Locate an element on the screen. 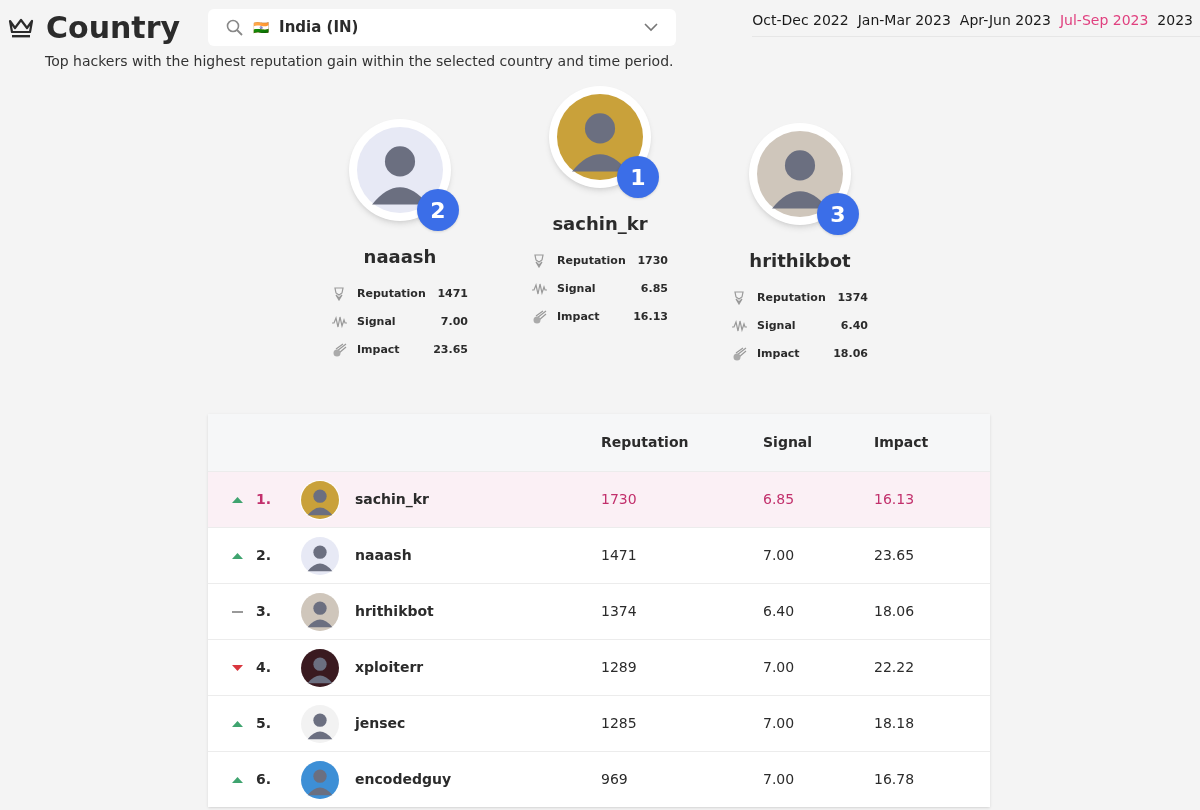 The height and width of the screenshot is (810, 1200). table-cell-text: 16.13 is located at coordinates (895, 499).